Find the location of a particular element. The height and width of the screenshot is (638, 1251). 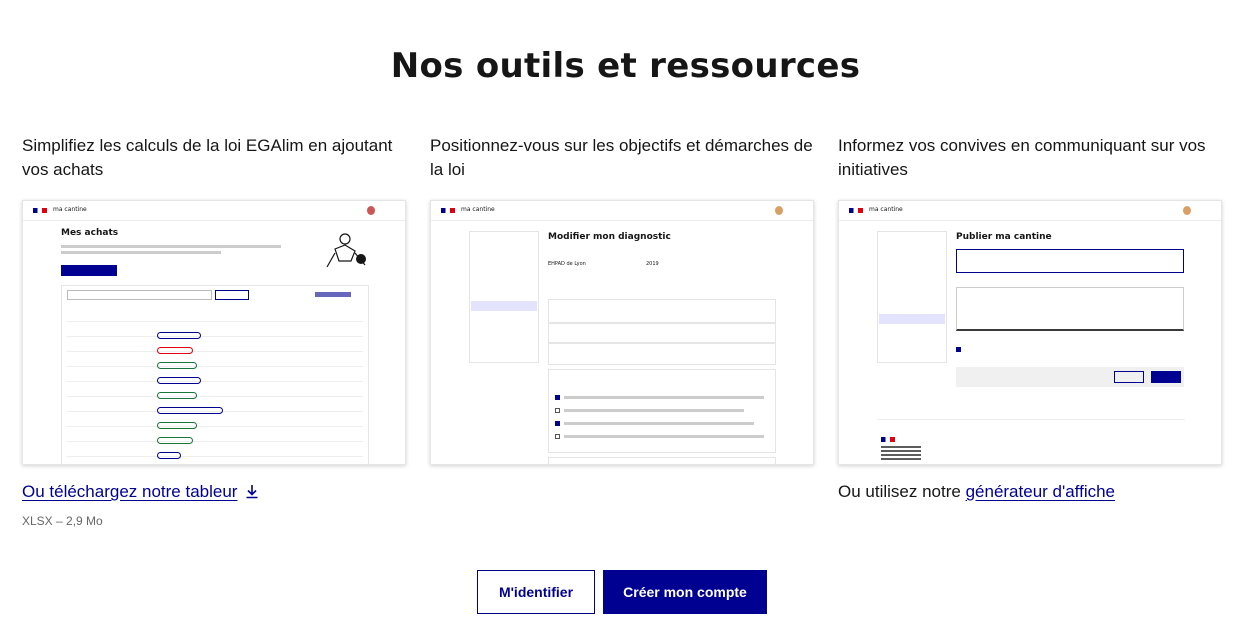

file-meta: XLSX – 2,9 Mo is located at coordinates (62, 521).